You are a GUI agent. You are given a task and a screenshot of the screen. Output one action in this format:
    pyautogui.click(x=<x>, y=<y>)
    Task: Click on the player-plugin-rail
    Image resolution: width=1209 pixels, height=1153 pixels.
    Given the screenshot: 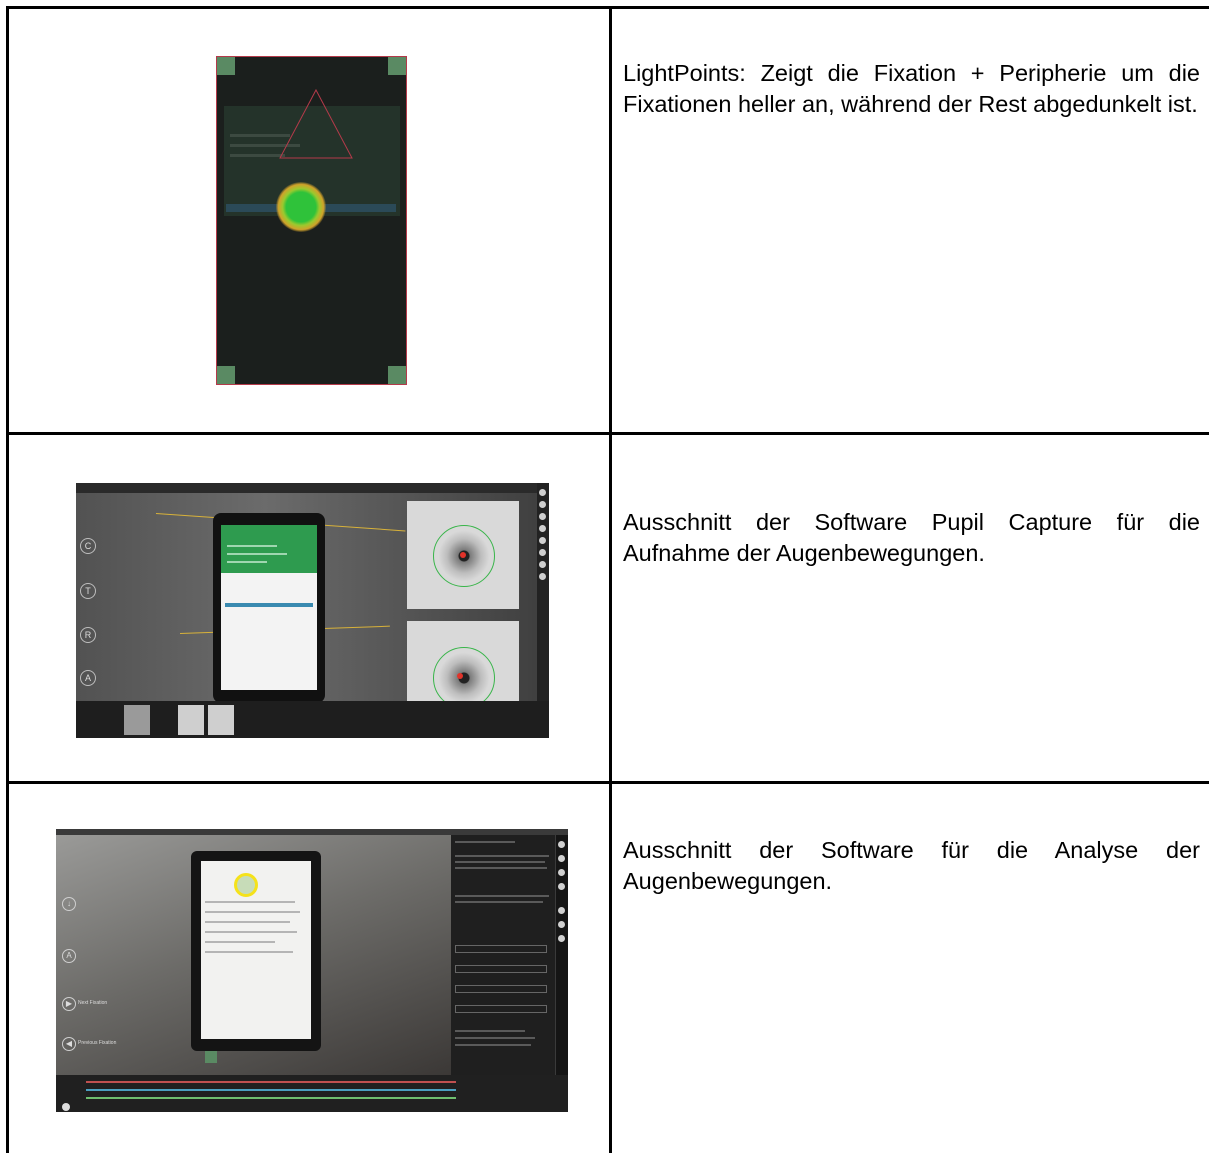 What is the action you would take?
    pyautogui.click(x=562, y=955)
    